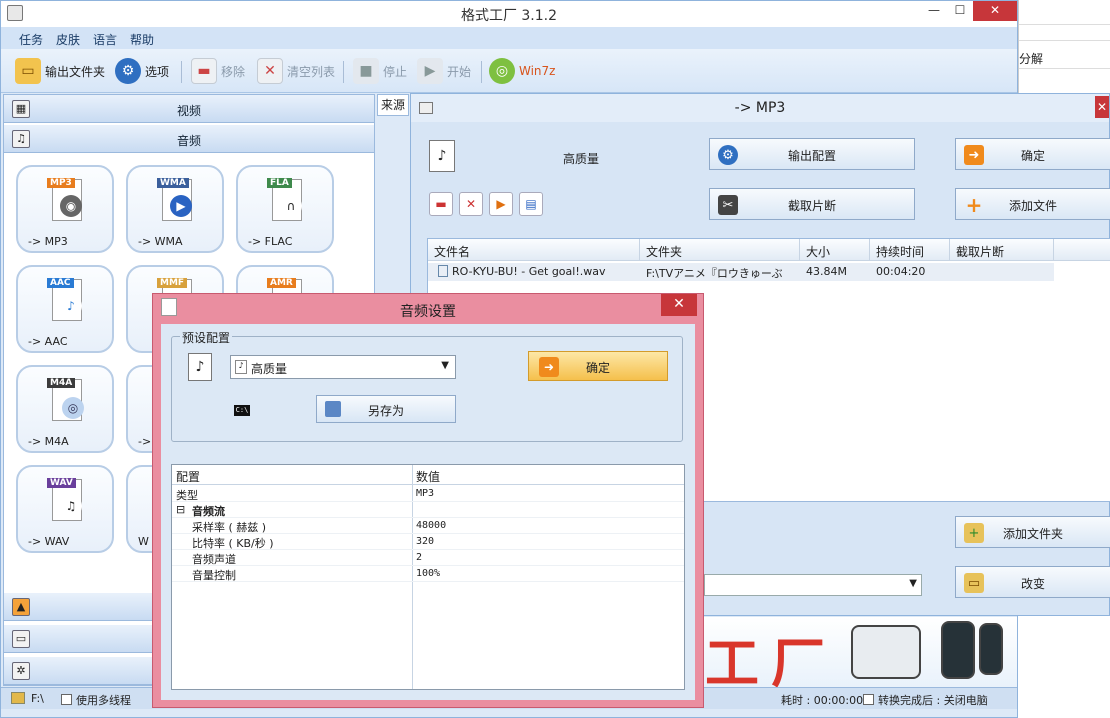 The height and width of the screenshot is (718, 1110). I want to click on save-as-button: 另存为, so click(386, 409).